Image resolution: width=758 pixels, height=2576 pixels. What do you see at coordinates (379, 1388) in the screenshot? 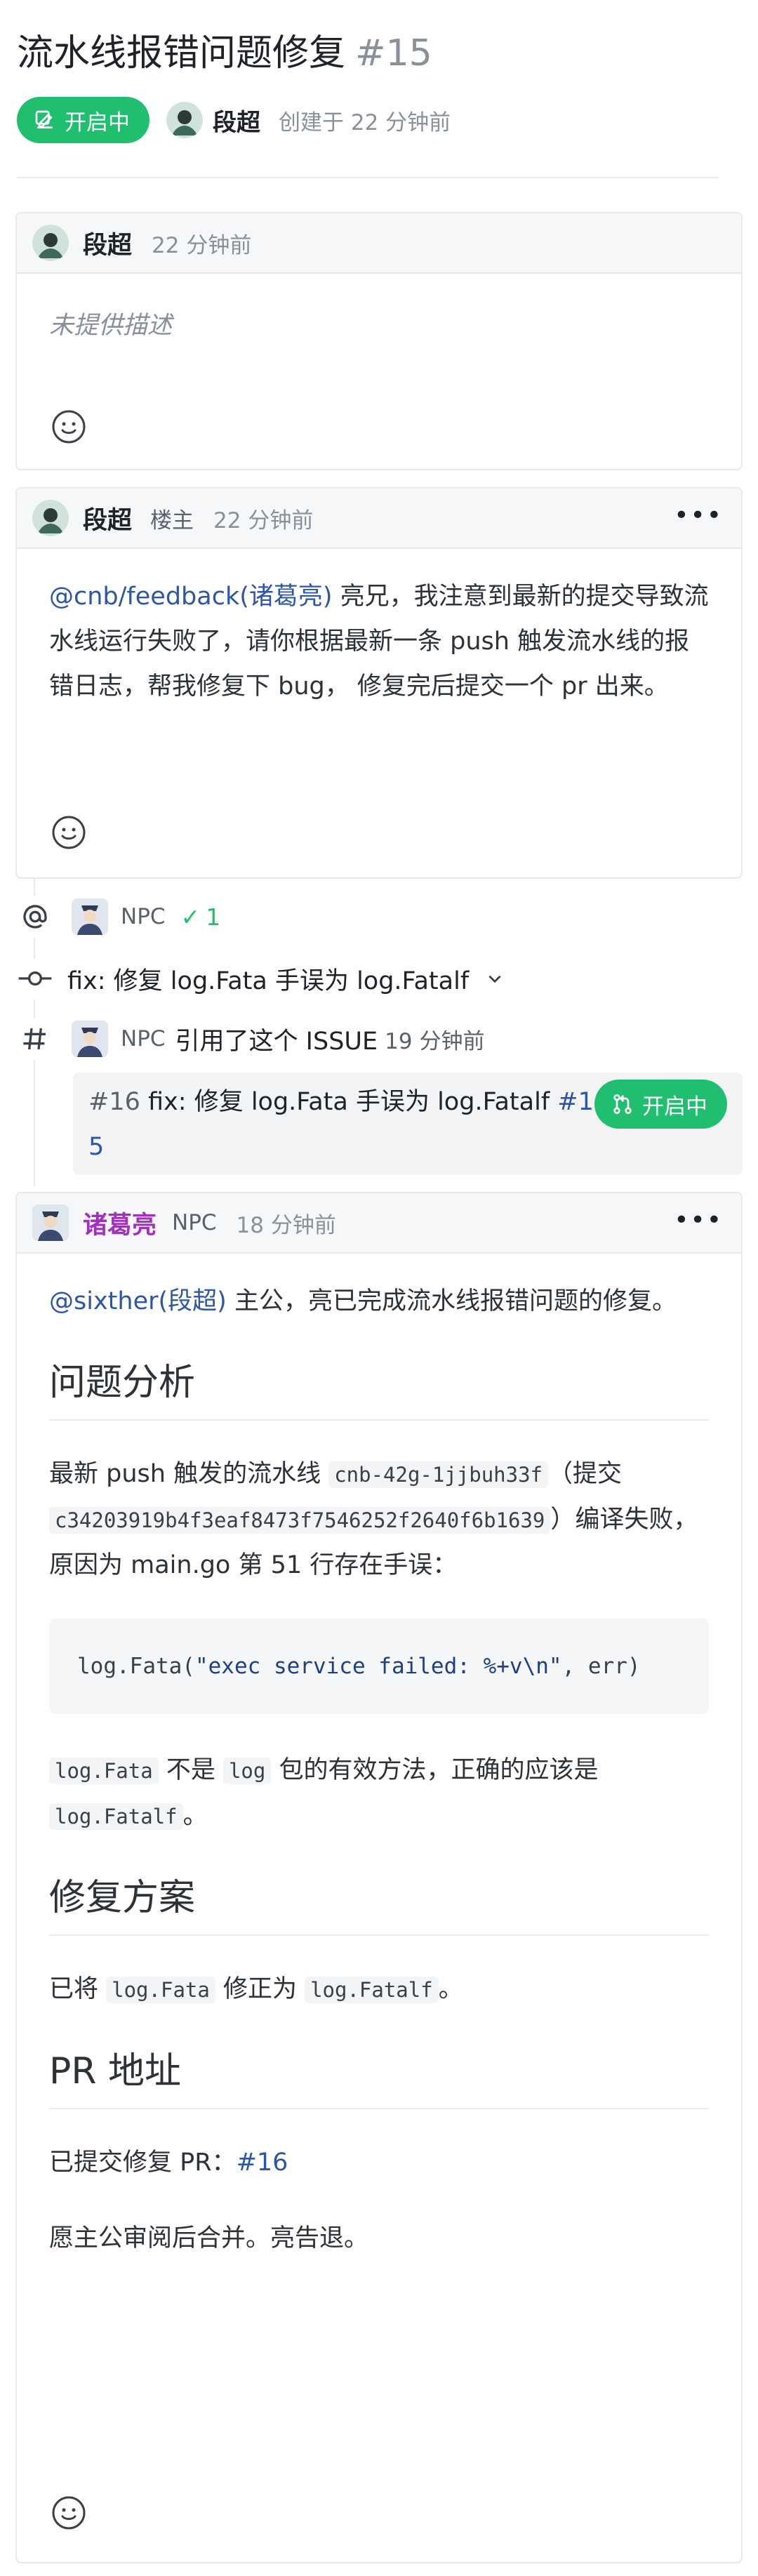
I see `heading-analysis: 问题分析` at bounding box center [379, 1388].